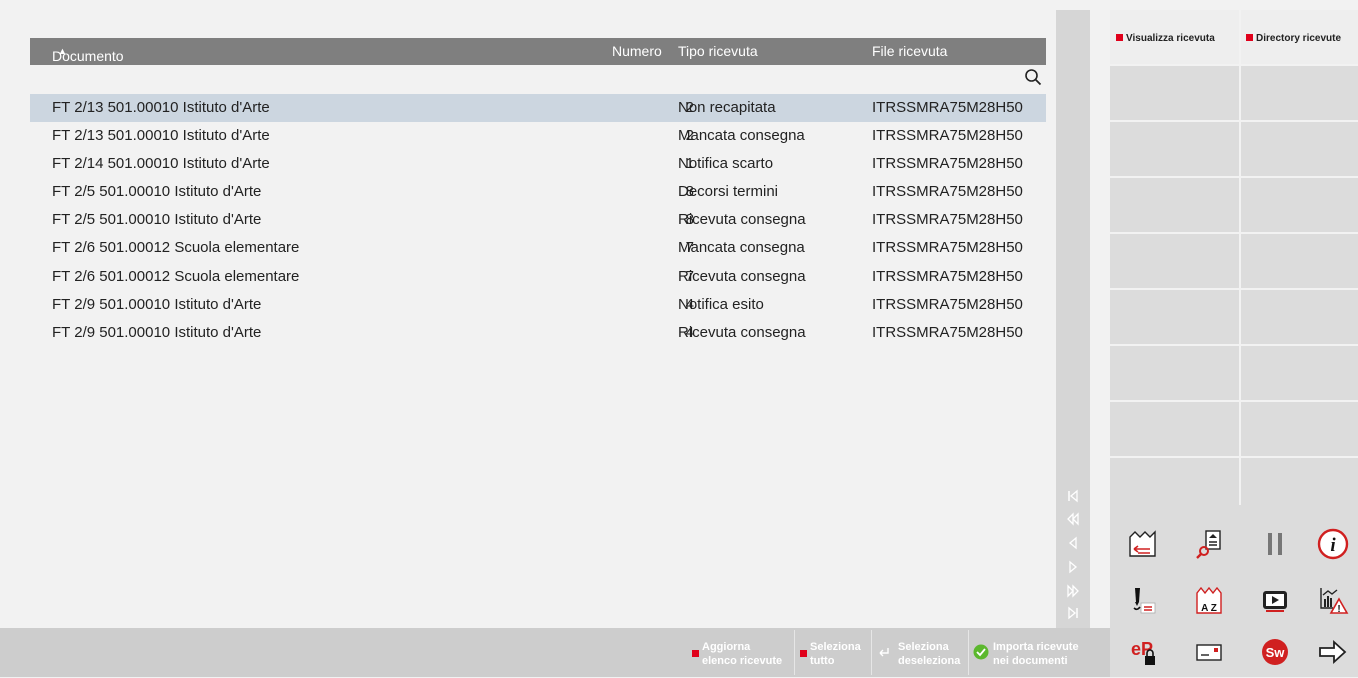 The height and width of the screenshot is (678, 1358). Describe the element at coordinates (884, 652) in the screenshot. I see `enter-key-icon` at that location.